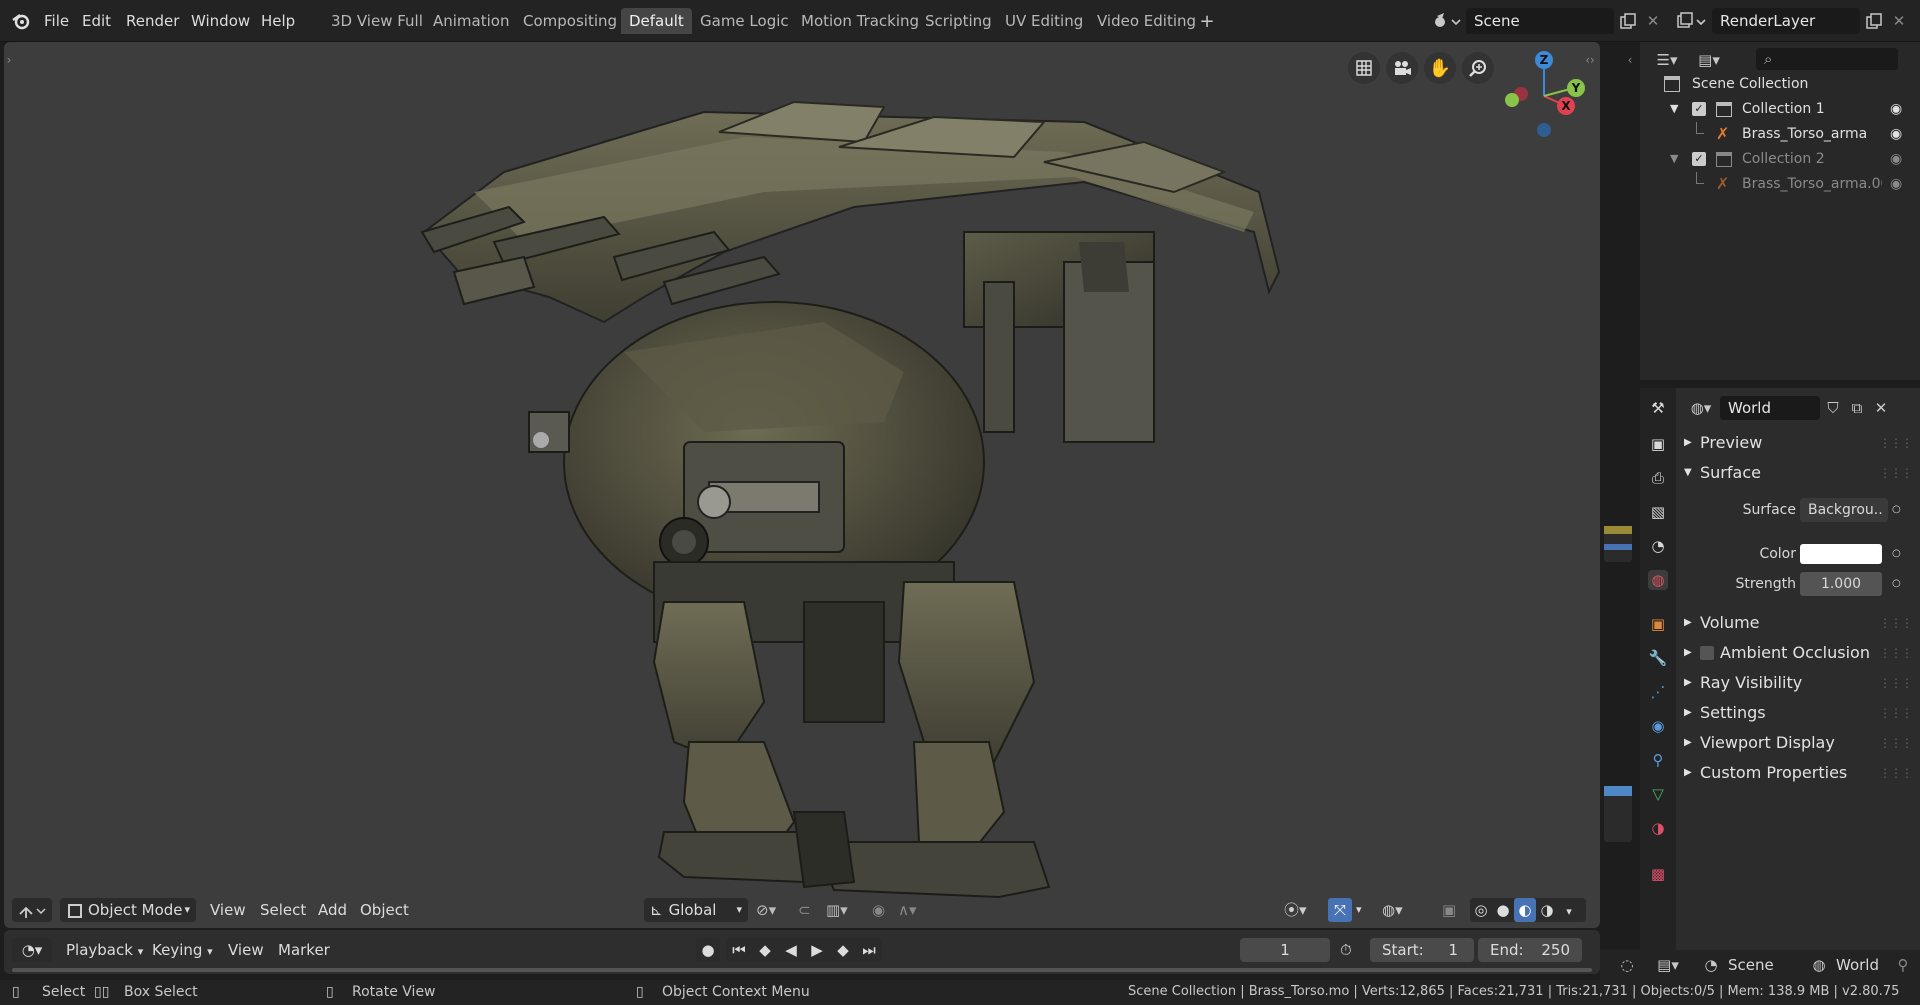  I want to click on menu-edit: Edit, so click(96, 21).